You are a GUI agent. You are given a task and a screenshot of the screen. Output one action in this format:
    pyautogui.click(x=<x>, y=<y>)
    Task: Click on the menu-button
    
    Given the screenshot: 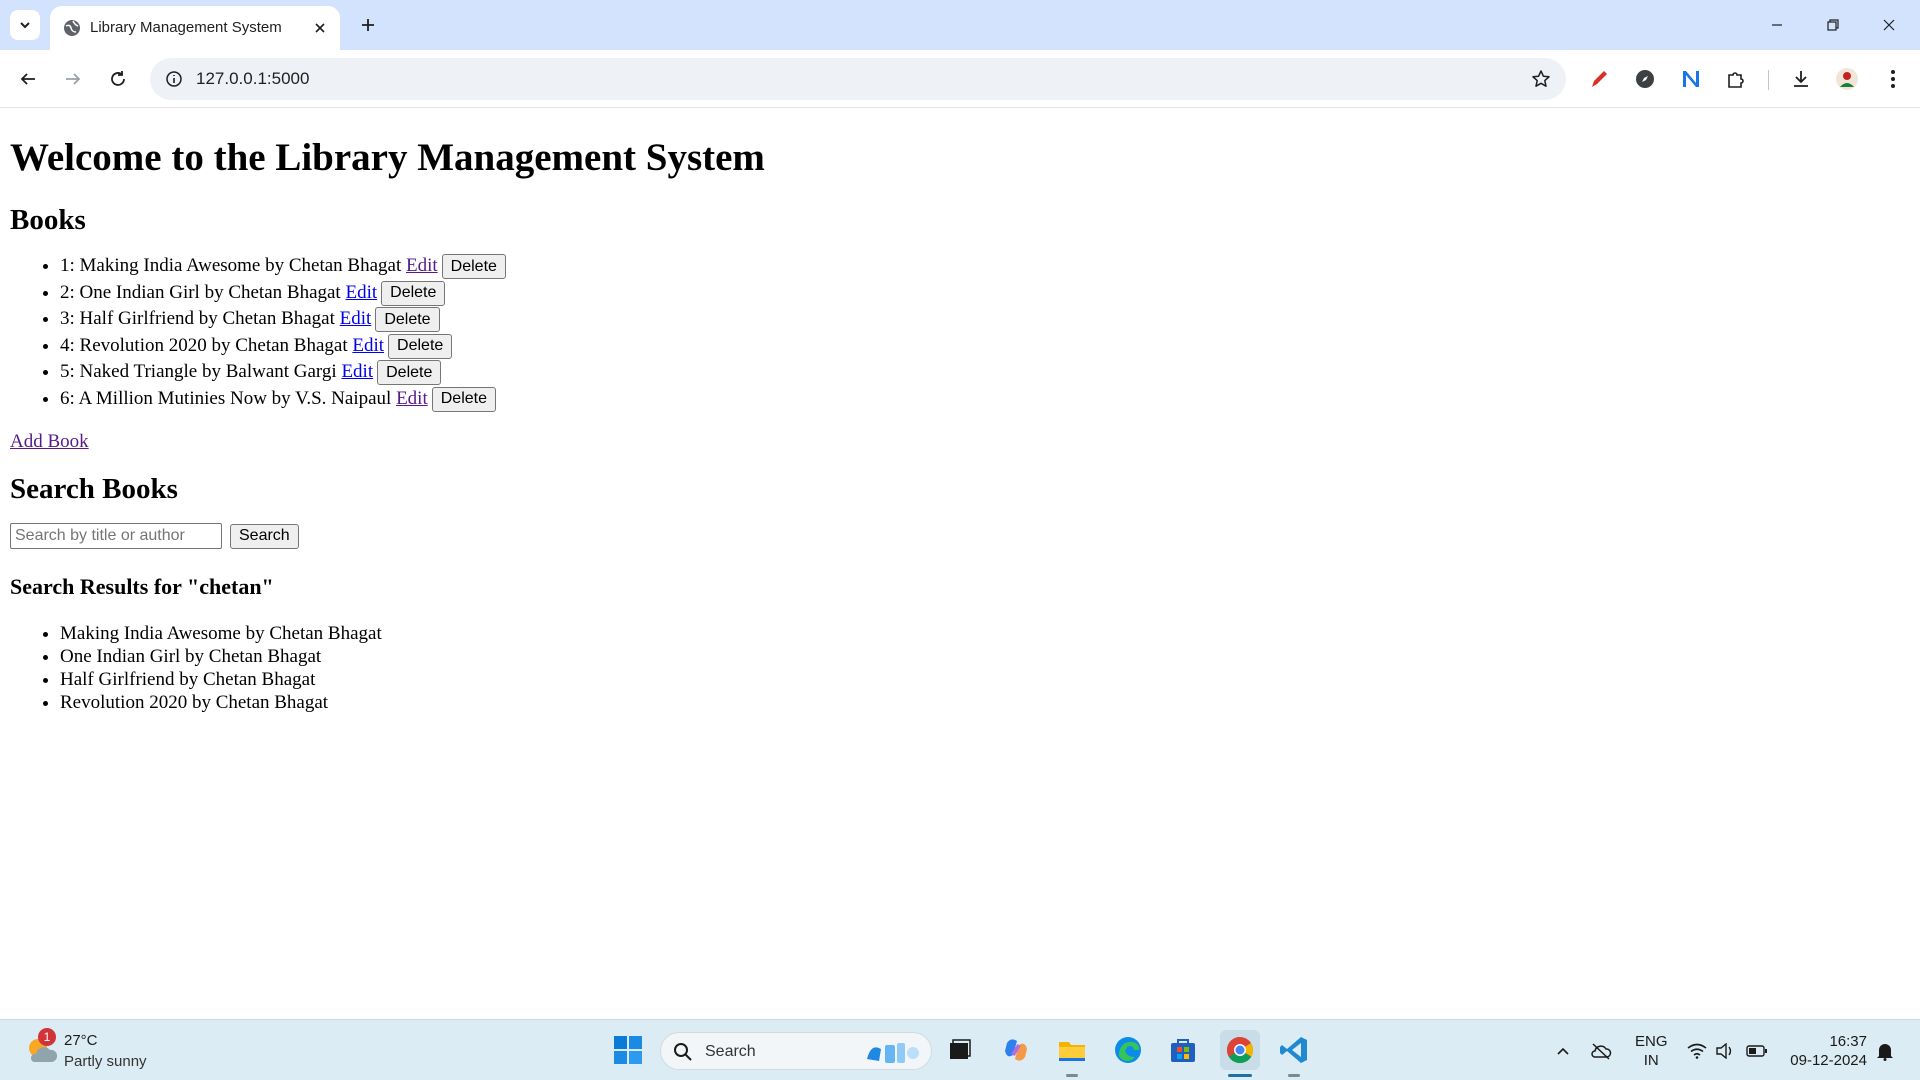 What is the action you would take?
    pyautogui.click(x=1893, y=79)
    